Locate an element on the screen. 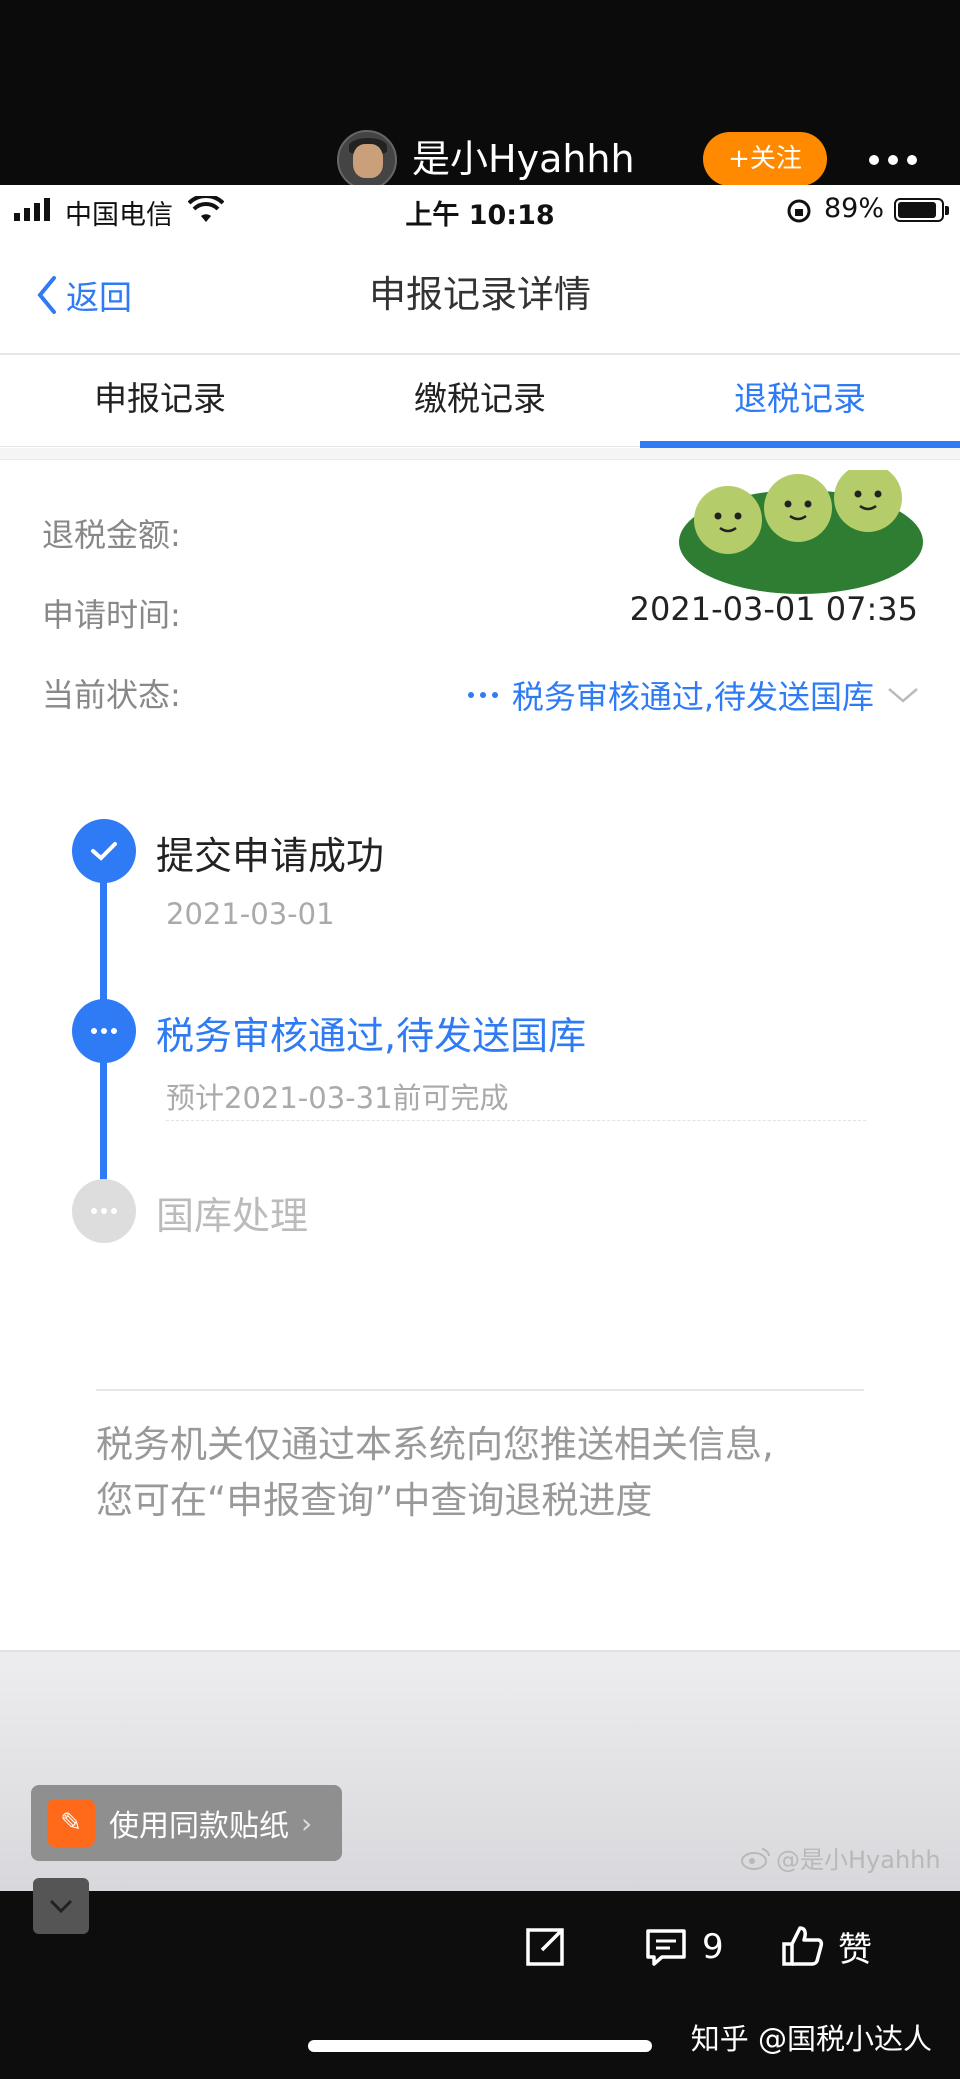  apply-time-label: 申请时间: is located at coordinates (111, 615).